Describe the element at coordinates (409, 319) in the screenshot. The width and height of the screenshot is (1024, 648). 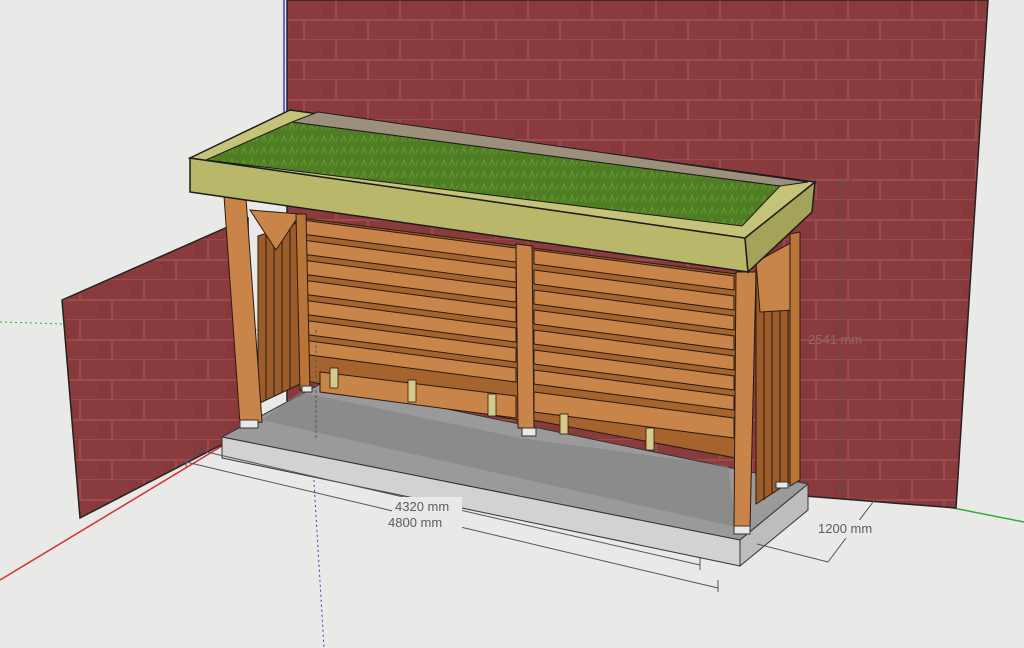
I see `slat-wall-left-bay` at that location.